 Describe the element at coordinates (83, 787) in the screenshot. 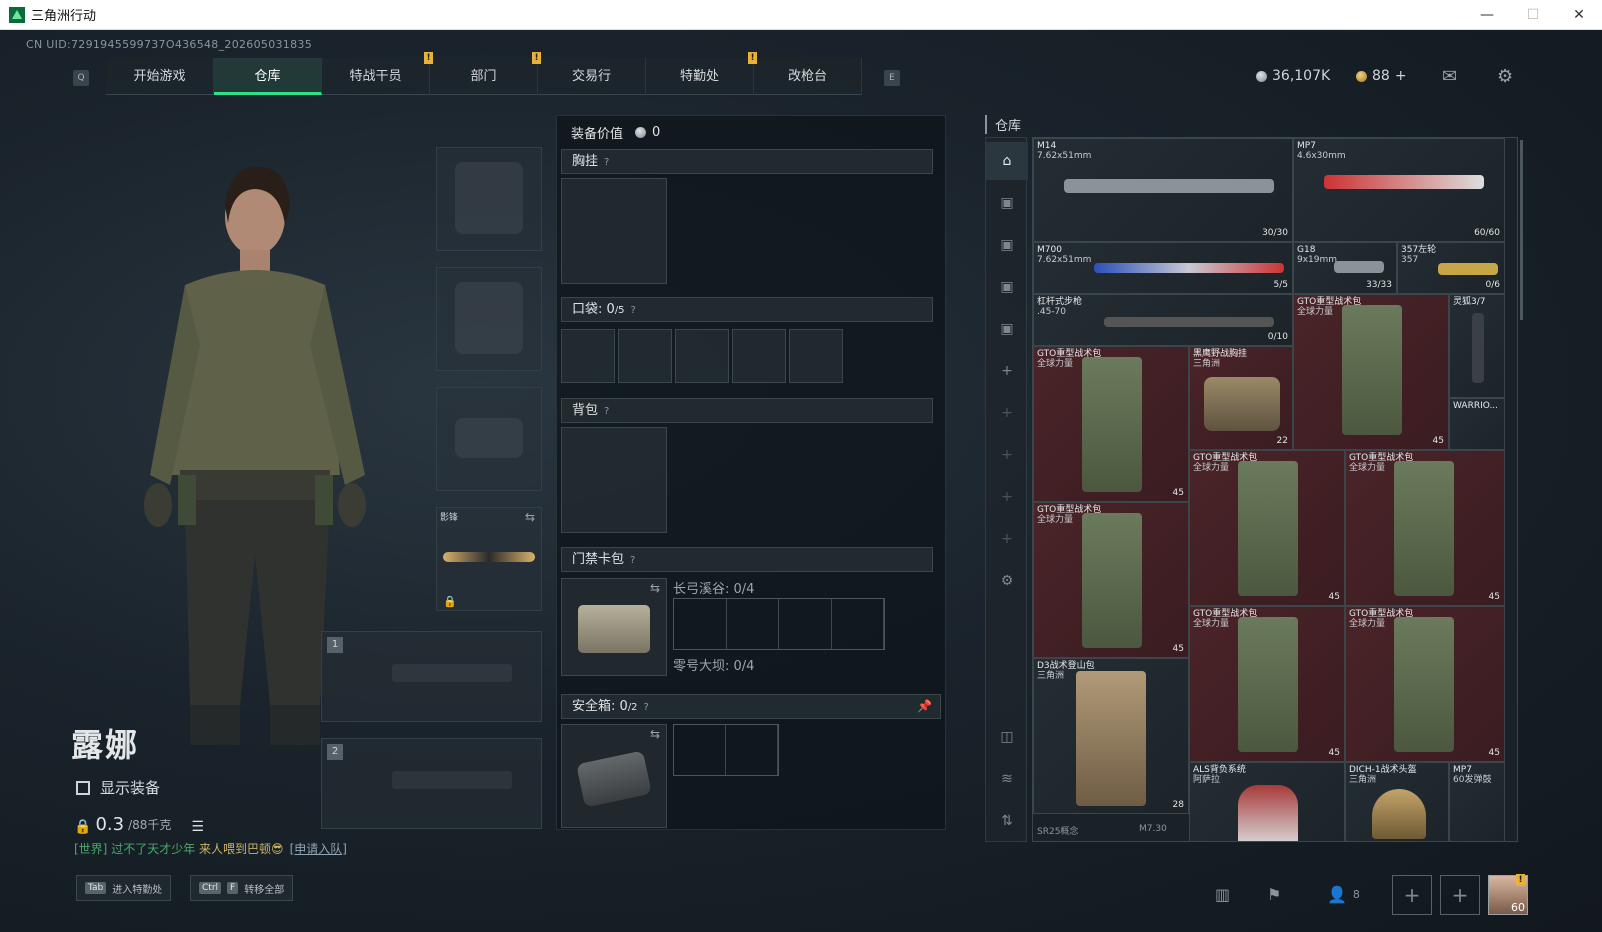

I see `checkbox` at that location.